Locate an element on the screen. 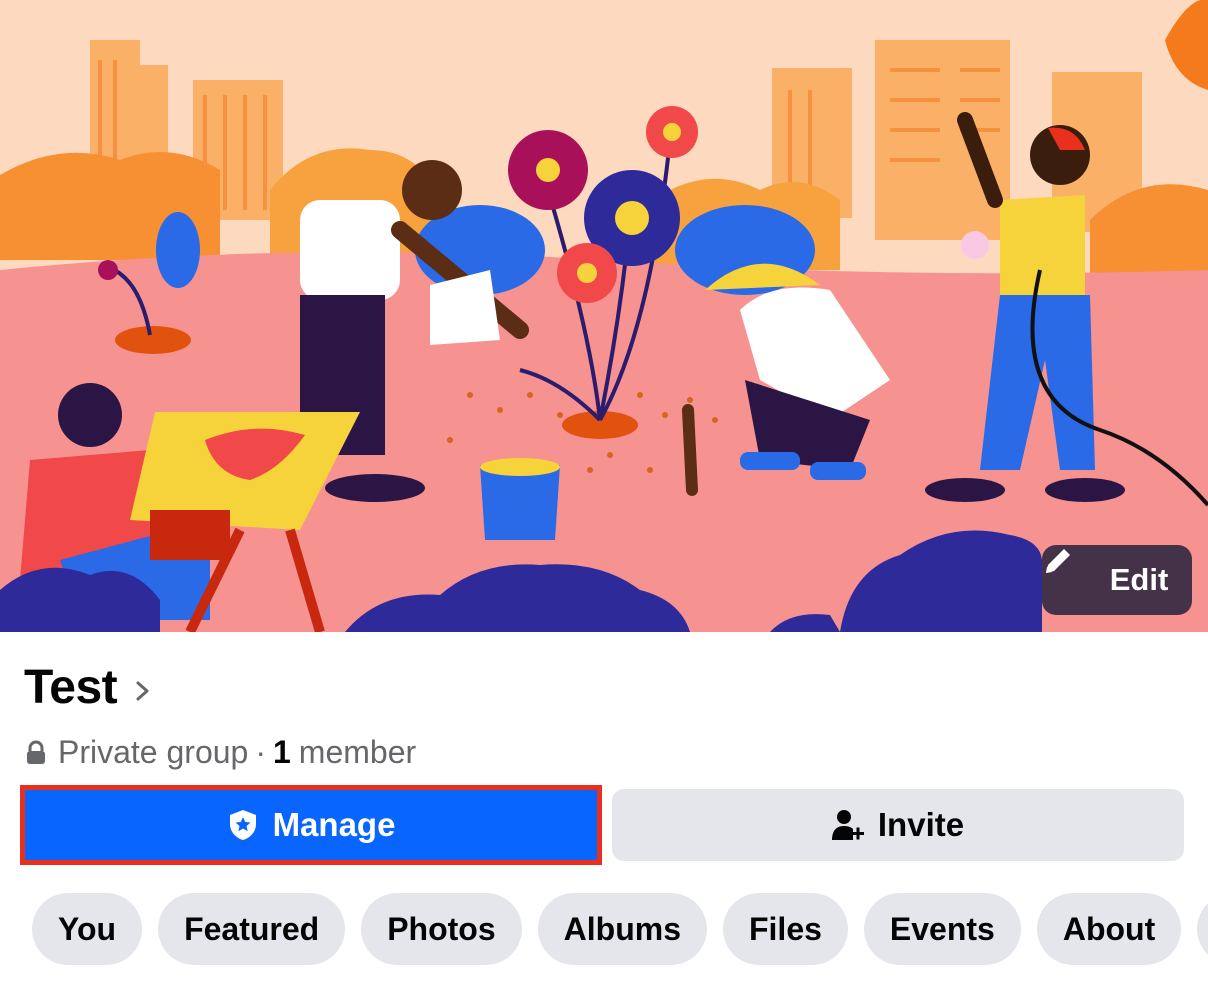 This screenshot has height=992, width=1208. group-title-link: Test is located at coordinates (88, 687).